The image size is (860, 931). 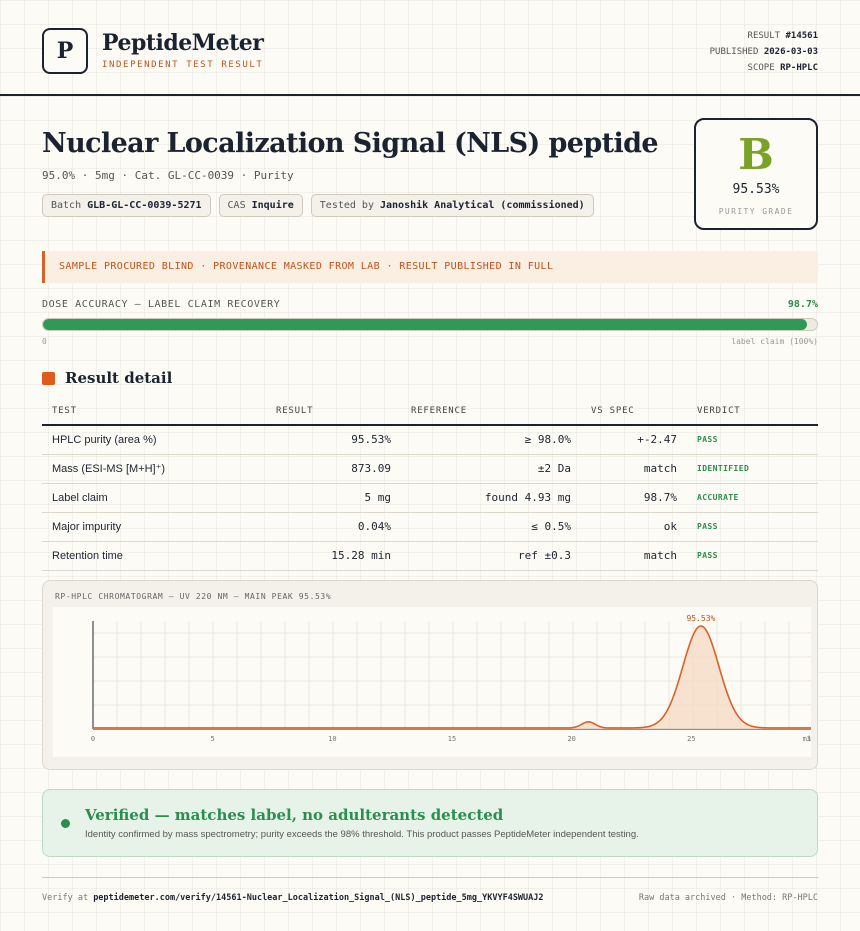 What do you see at coordinates (333, 527) in the screenshot?
I see `cell-result: 0.04%` at bounding box center [333, 527].